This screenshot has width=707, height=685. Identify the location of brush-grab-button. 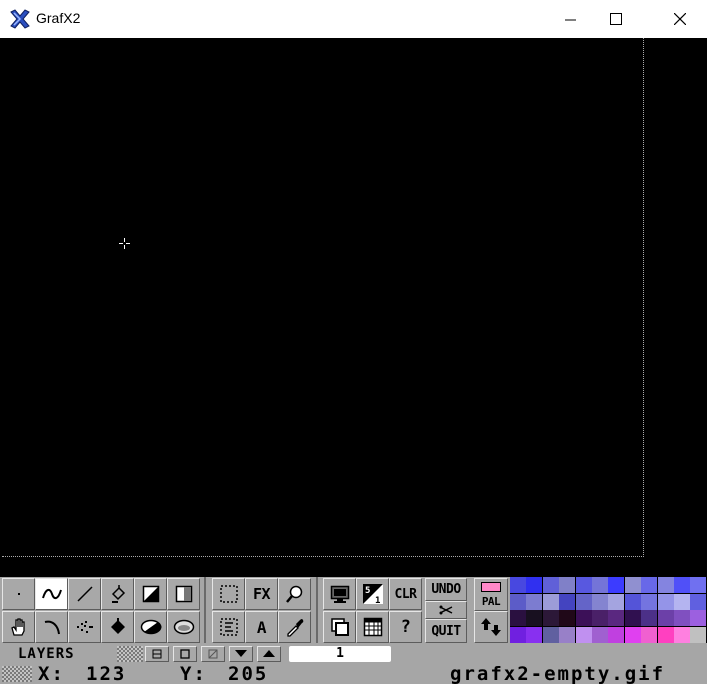
(228, 594).